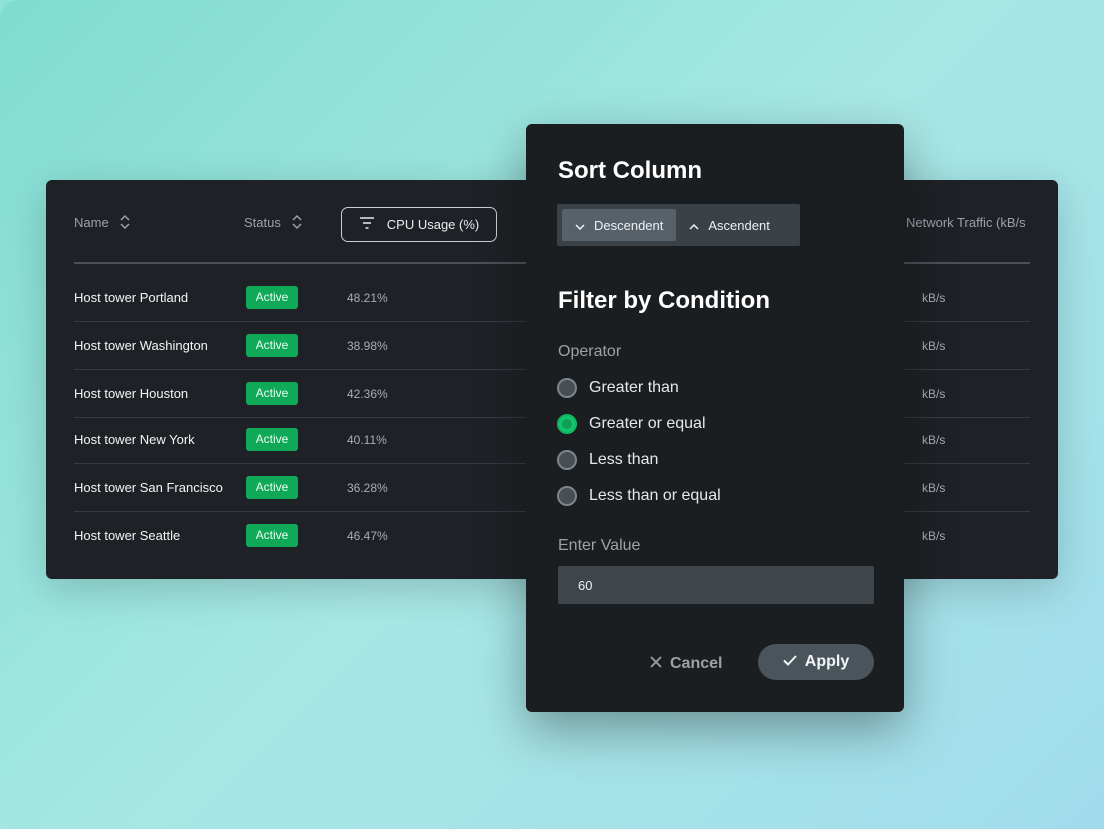 The width and height of the screenshot is (1104, 829). What do you see at coordinates (656, 664) in the screenshot?
I see `close-icon` at bounding box center [656, 664].